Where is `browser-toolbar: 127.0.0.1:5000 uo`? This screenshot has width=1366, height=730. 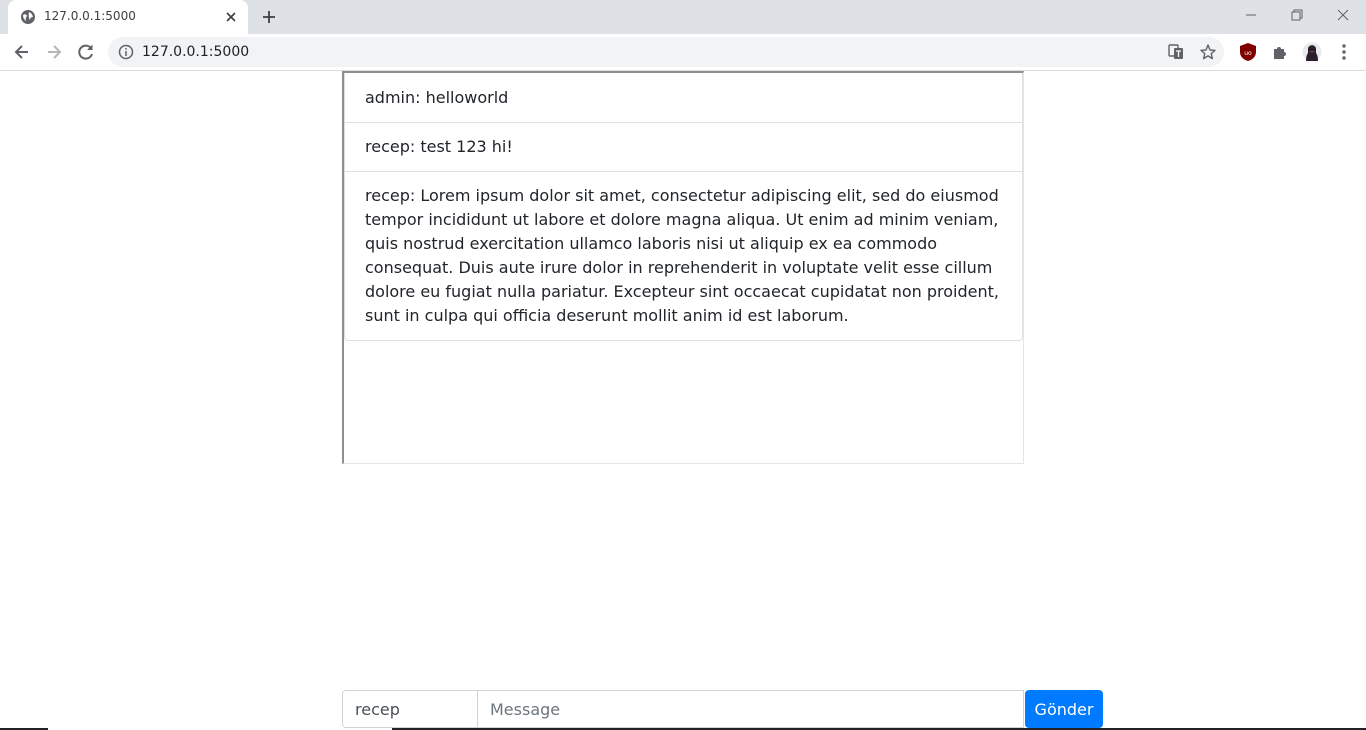
browser-toolbar: 127.0.0.1:5000 uo is located at coordinates (683, 52).